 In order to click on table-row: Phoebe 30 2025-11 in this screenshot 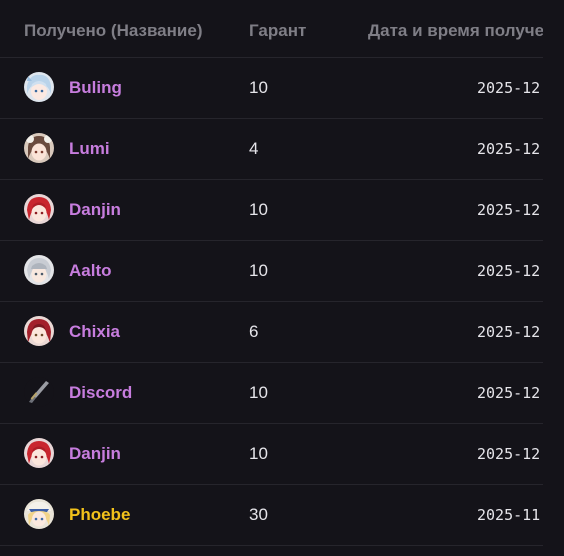, I will do `click(271, 515)`.